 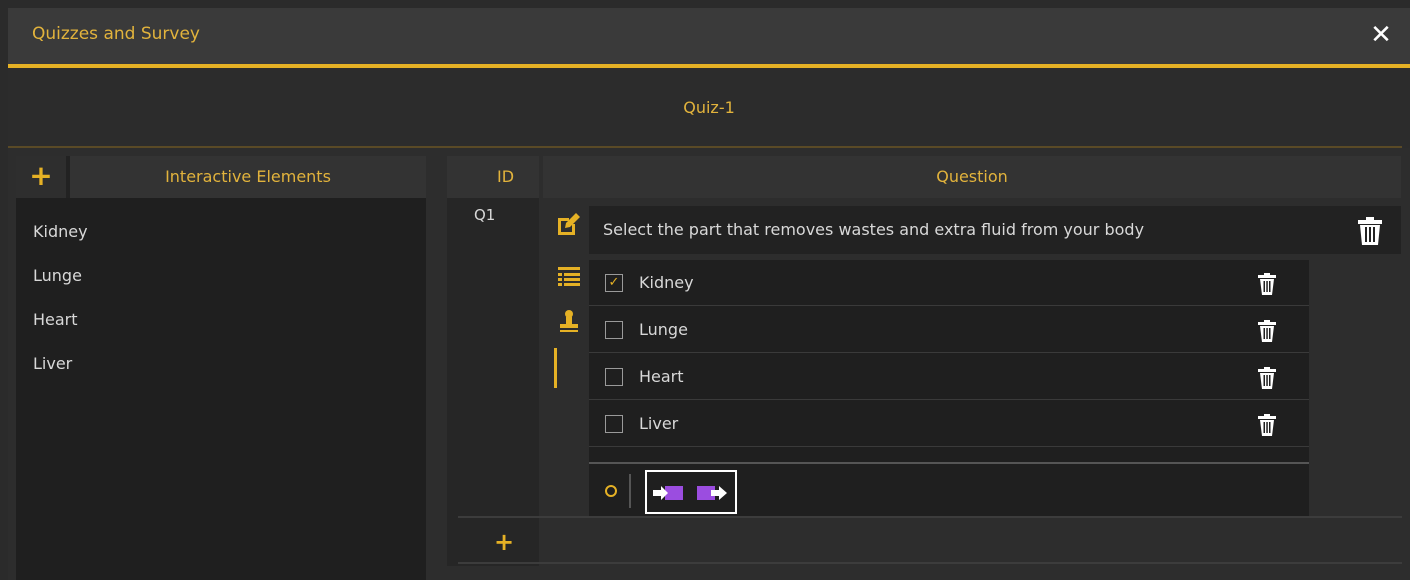 I want to click on add-question-button: +, so click(x=504, y=542).